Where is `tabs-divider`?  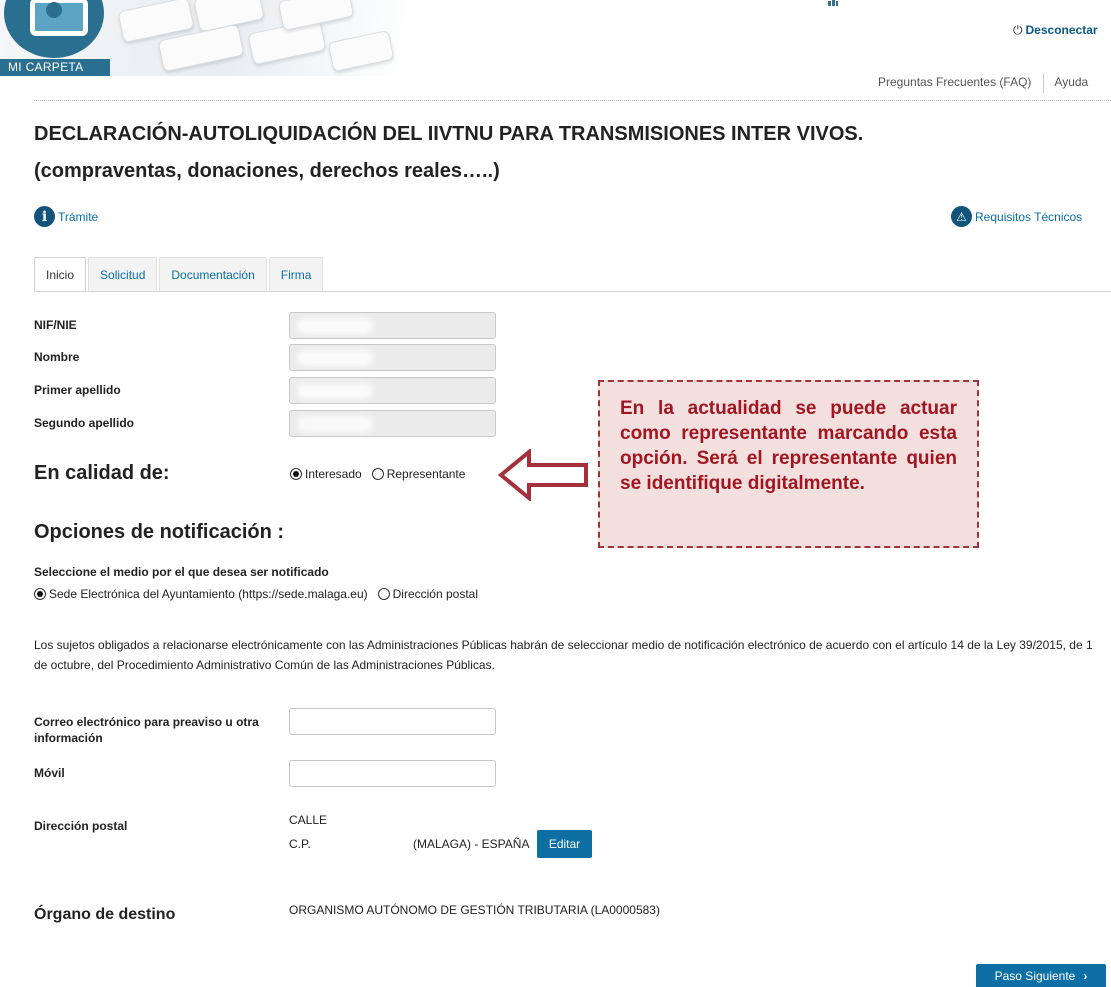 tabs-divider is located at coordinates (572, 291).